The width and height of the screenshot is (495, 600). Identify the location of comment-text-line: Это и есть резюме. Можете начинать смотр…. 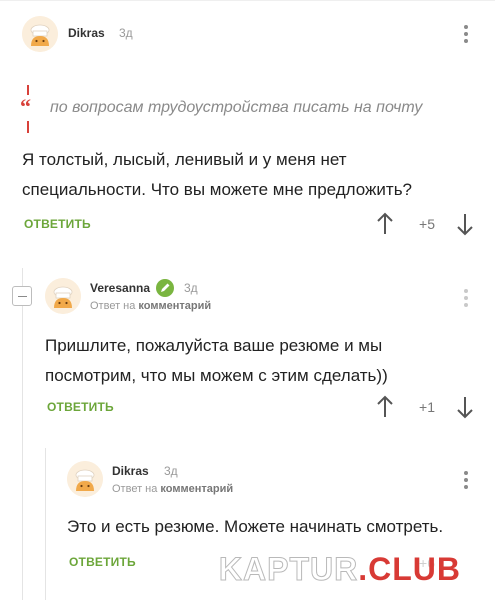
(255, 526).